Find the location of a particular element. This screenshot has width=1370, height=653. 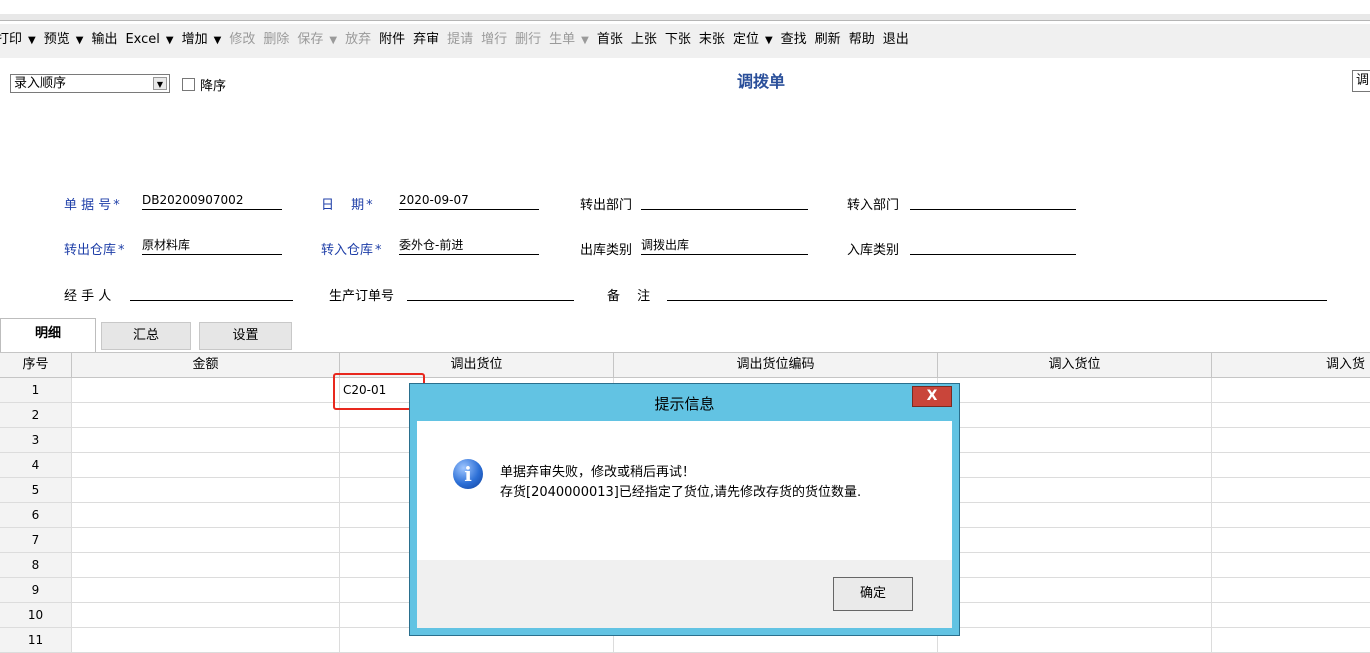

toolbar-button-17: 下张 is located at coordinates (678, 40).